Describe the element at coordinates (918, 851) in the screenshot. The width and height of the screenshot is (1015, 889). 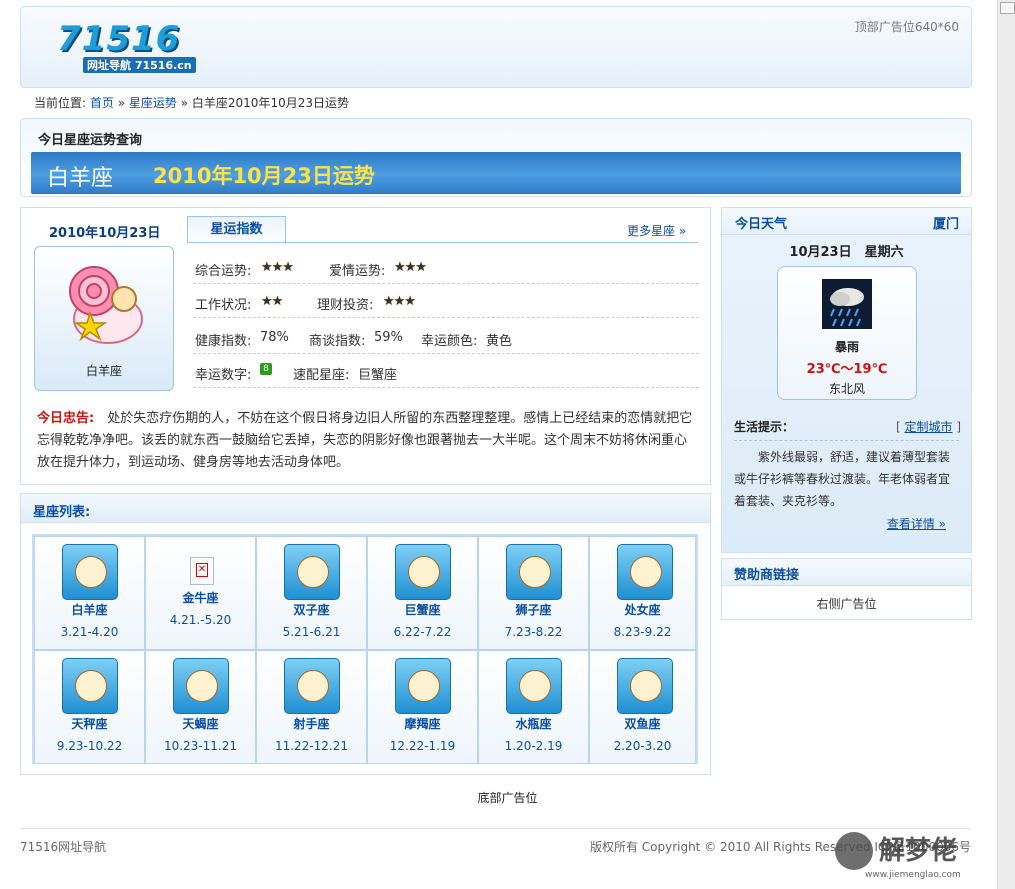
I see `watermark-text: 解梦佬` at that location.